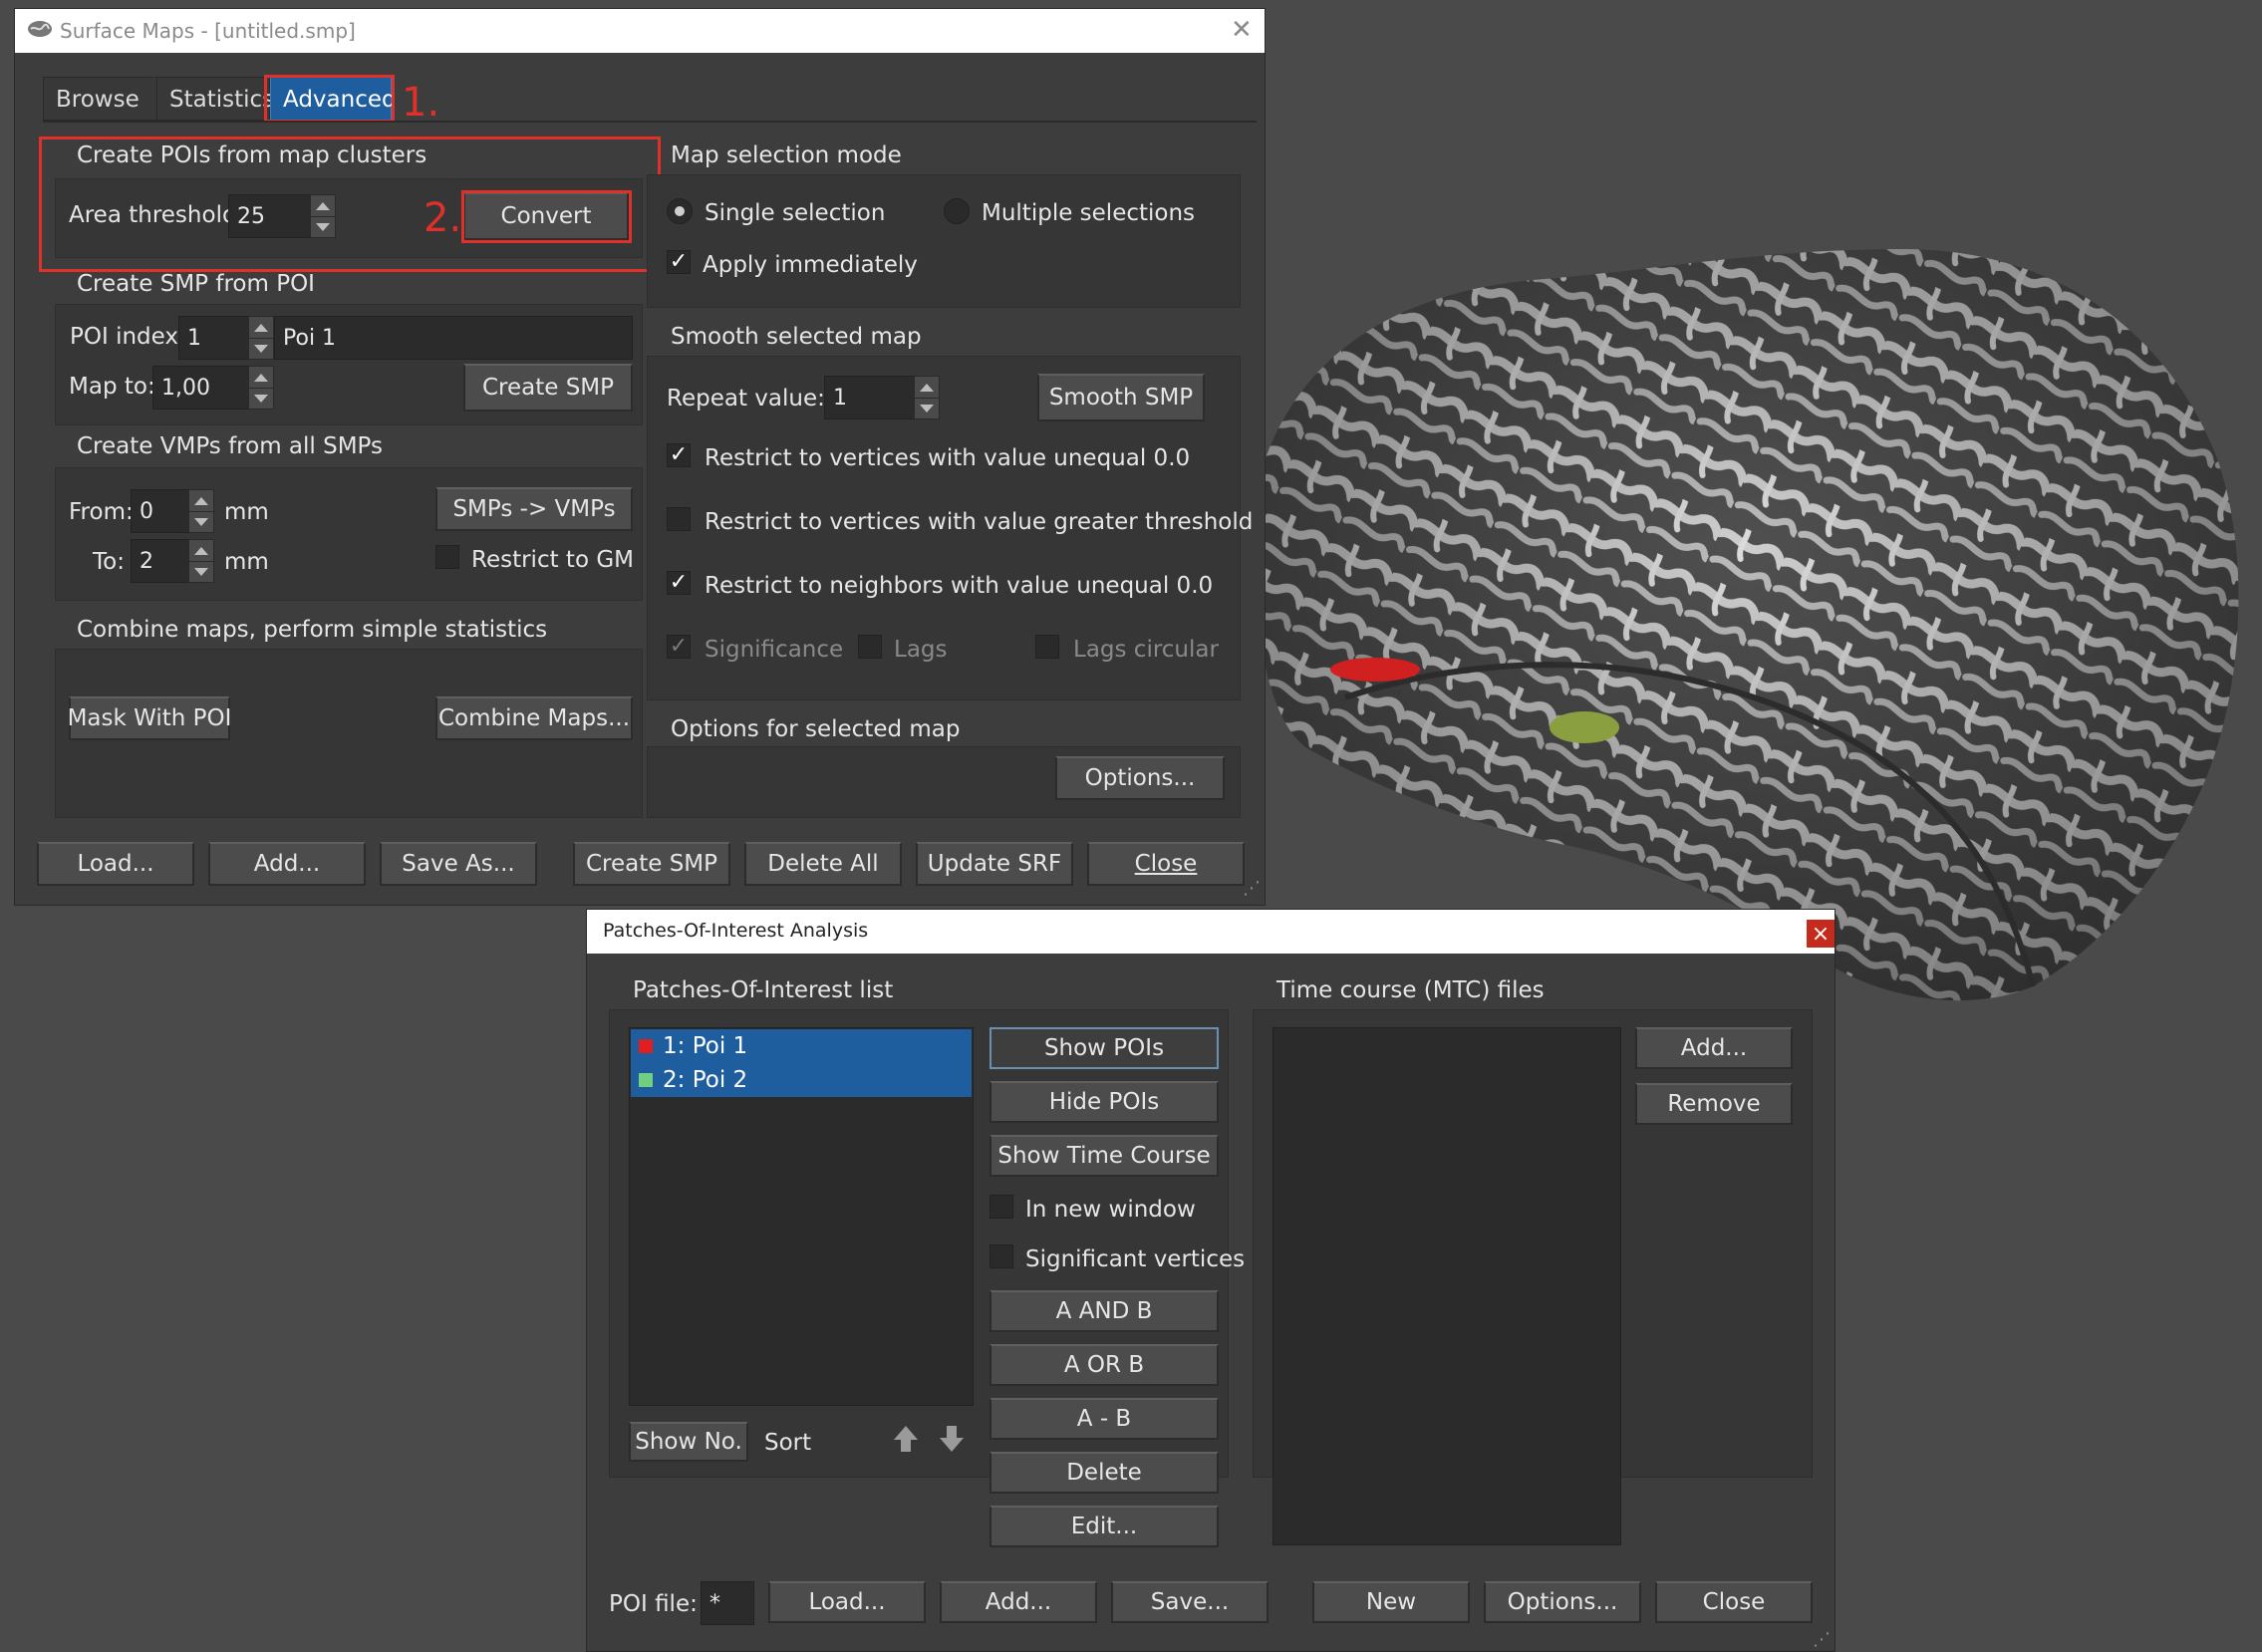 The image size is (2262, 1652). What do you see at coordinates (230, 446) in the screenshot?
I see `create-vmps-label: Create VMPs from all SMPs` at bounding box center [230, 446].